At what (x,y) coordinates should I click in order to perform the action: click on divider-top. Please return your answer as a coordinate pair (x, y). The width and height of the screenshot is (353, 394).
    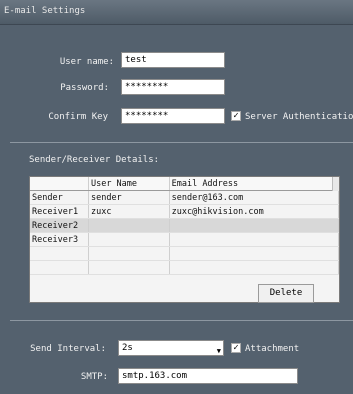
    Looking at the image, I should click on (181, 142).